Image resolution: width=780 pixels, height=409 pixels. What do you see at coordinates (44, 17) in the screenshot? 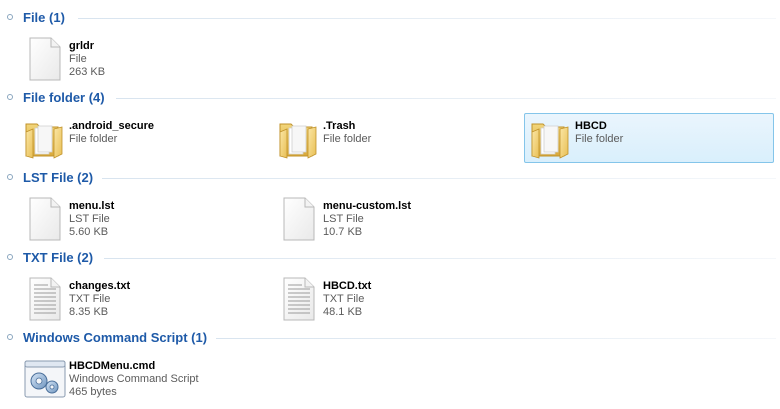
I see `group-title: File (1)` at bounding box center [44, 17].